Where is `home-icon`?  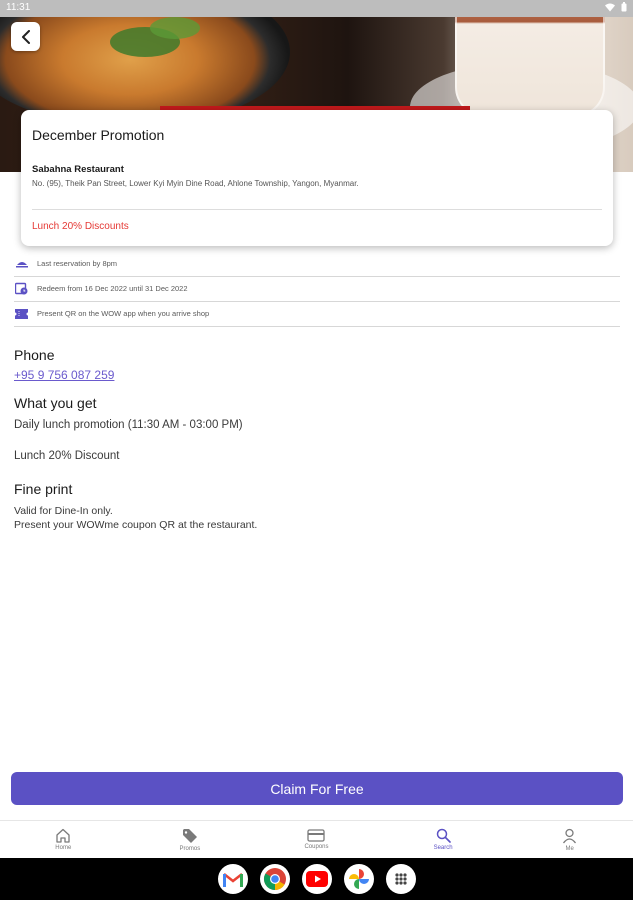 home-icon is located at coordinates (63, 835).